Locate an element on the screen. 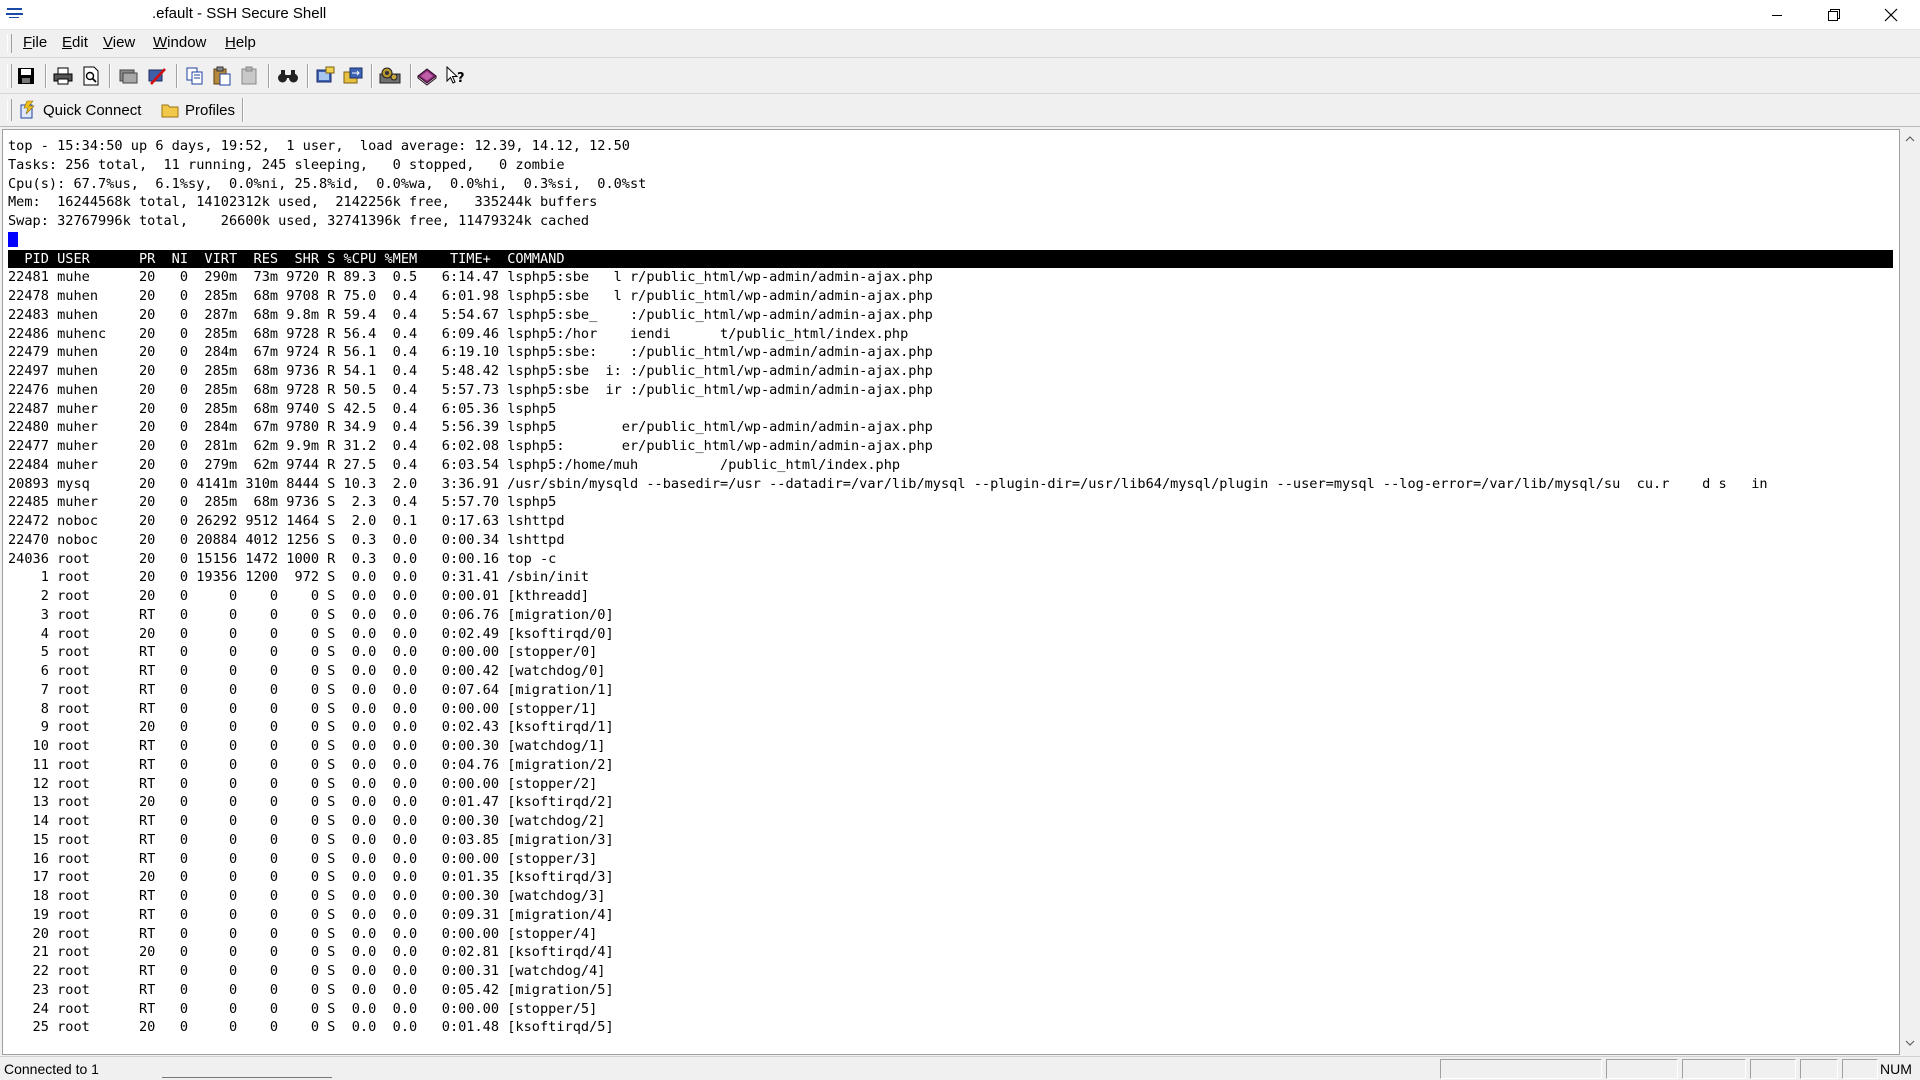  close-button is located at coordinates (1890, 14).